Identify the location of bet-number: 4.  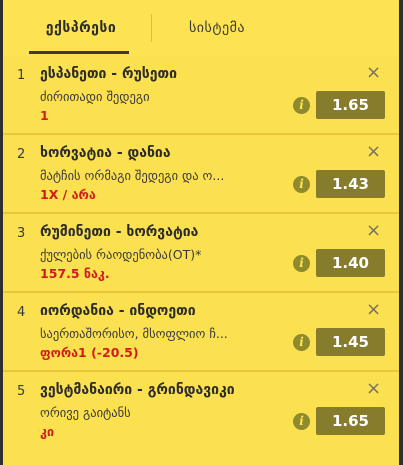
(21, 312).